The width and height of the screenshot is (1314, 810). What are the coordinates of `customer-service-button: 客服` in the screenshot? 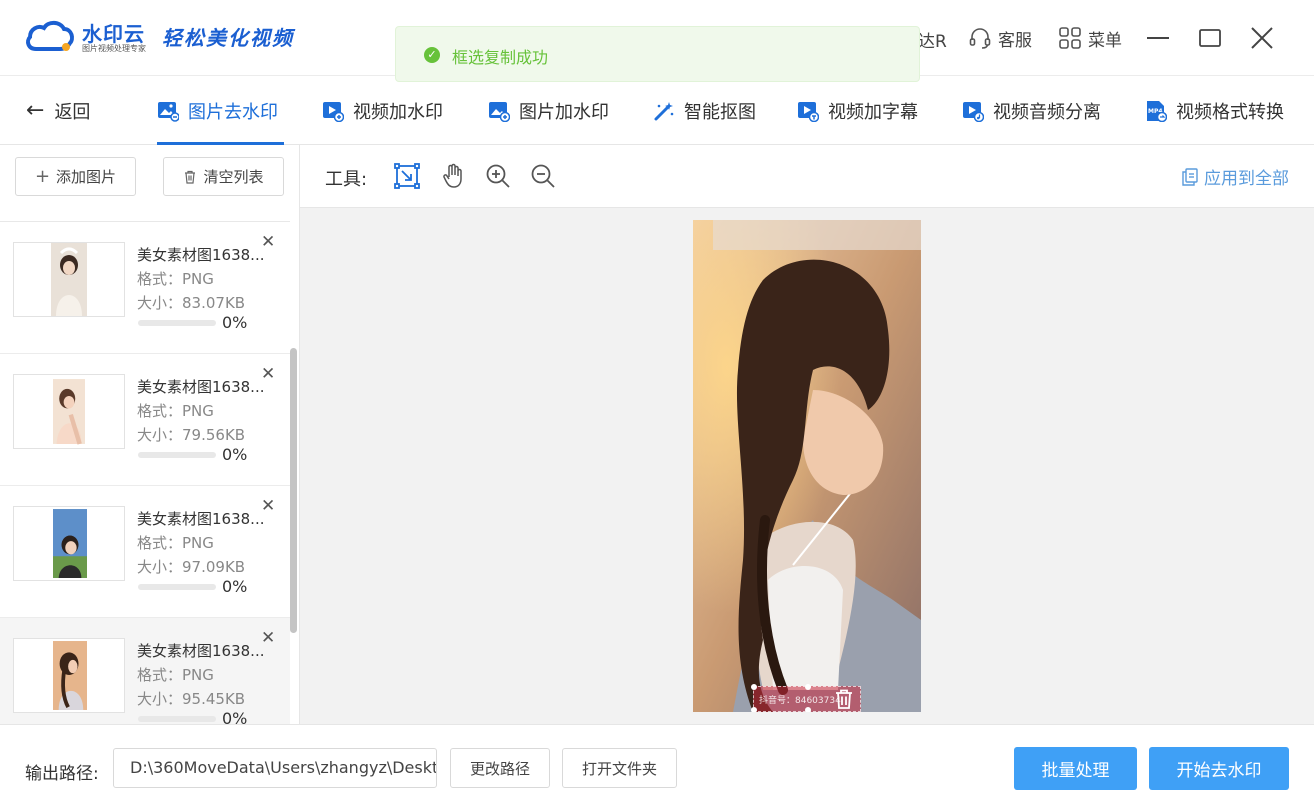 It's located at (1000, 38).